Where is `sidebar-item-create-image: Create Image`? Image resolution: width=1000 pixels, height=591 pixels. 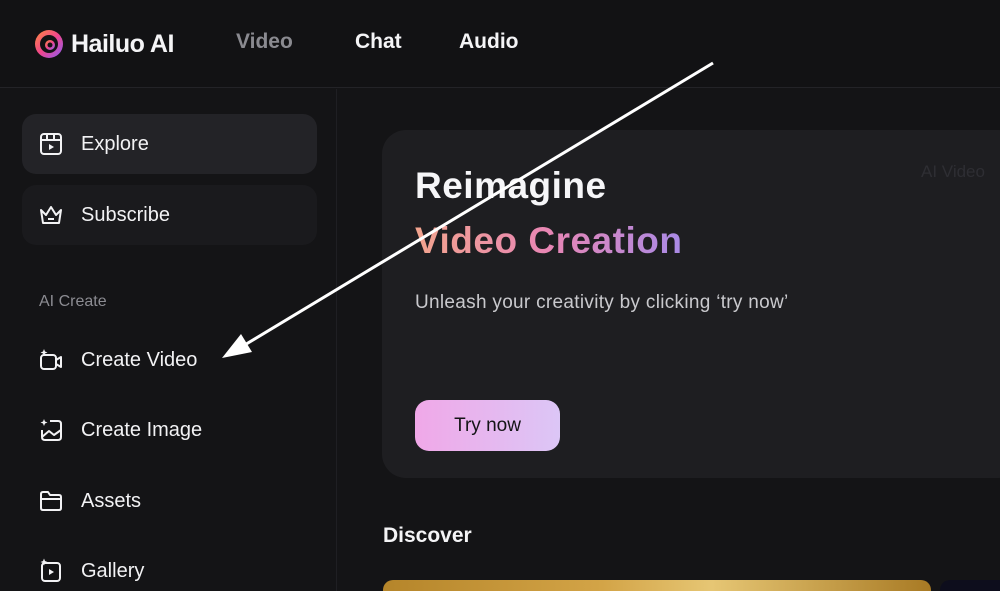
sidebar-item-create-image: Create Image is located at coordinates (169, 430).